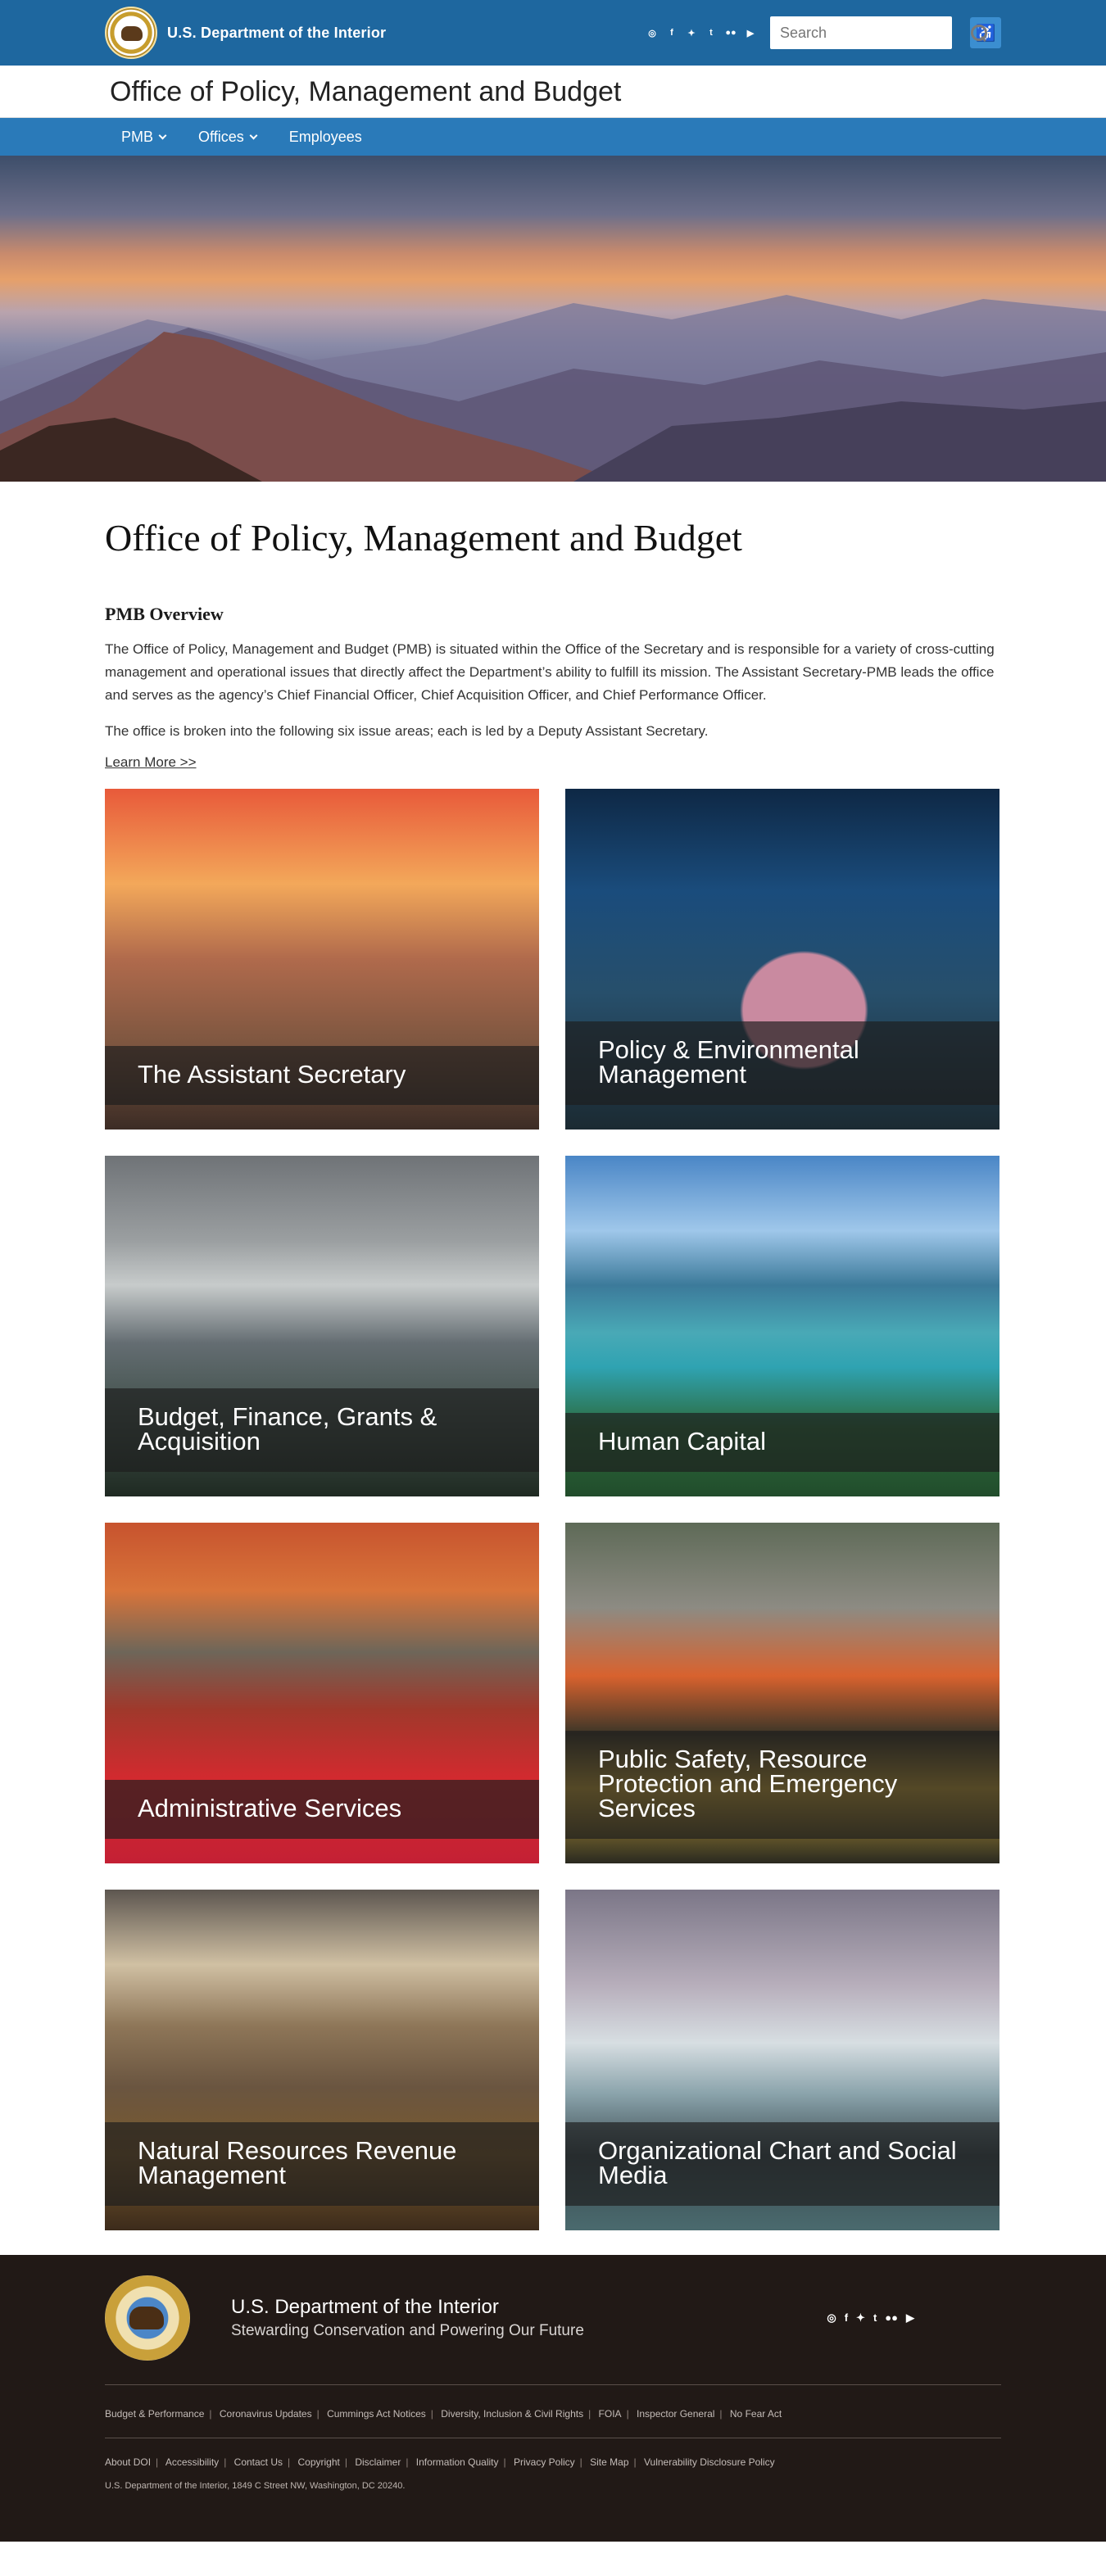  I want to click on footer-link: Budget & Performance, so click(154, 2414).